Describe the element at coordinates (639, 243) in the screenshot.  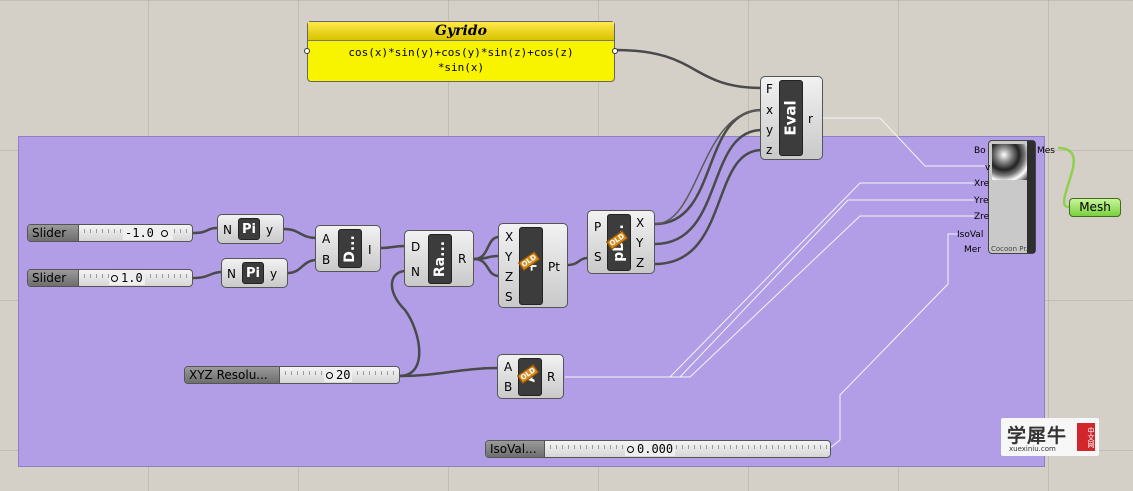
I see `decompose-output-y: Y` at that location.